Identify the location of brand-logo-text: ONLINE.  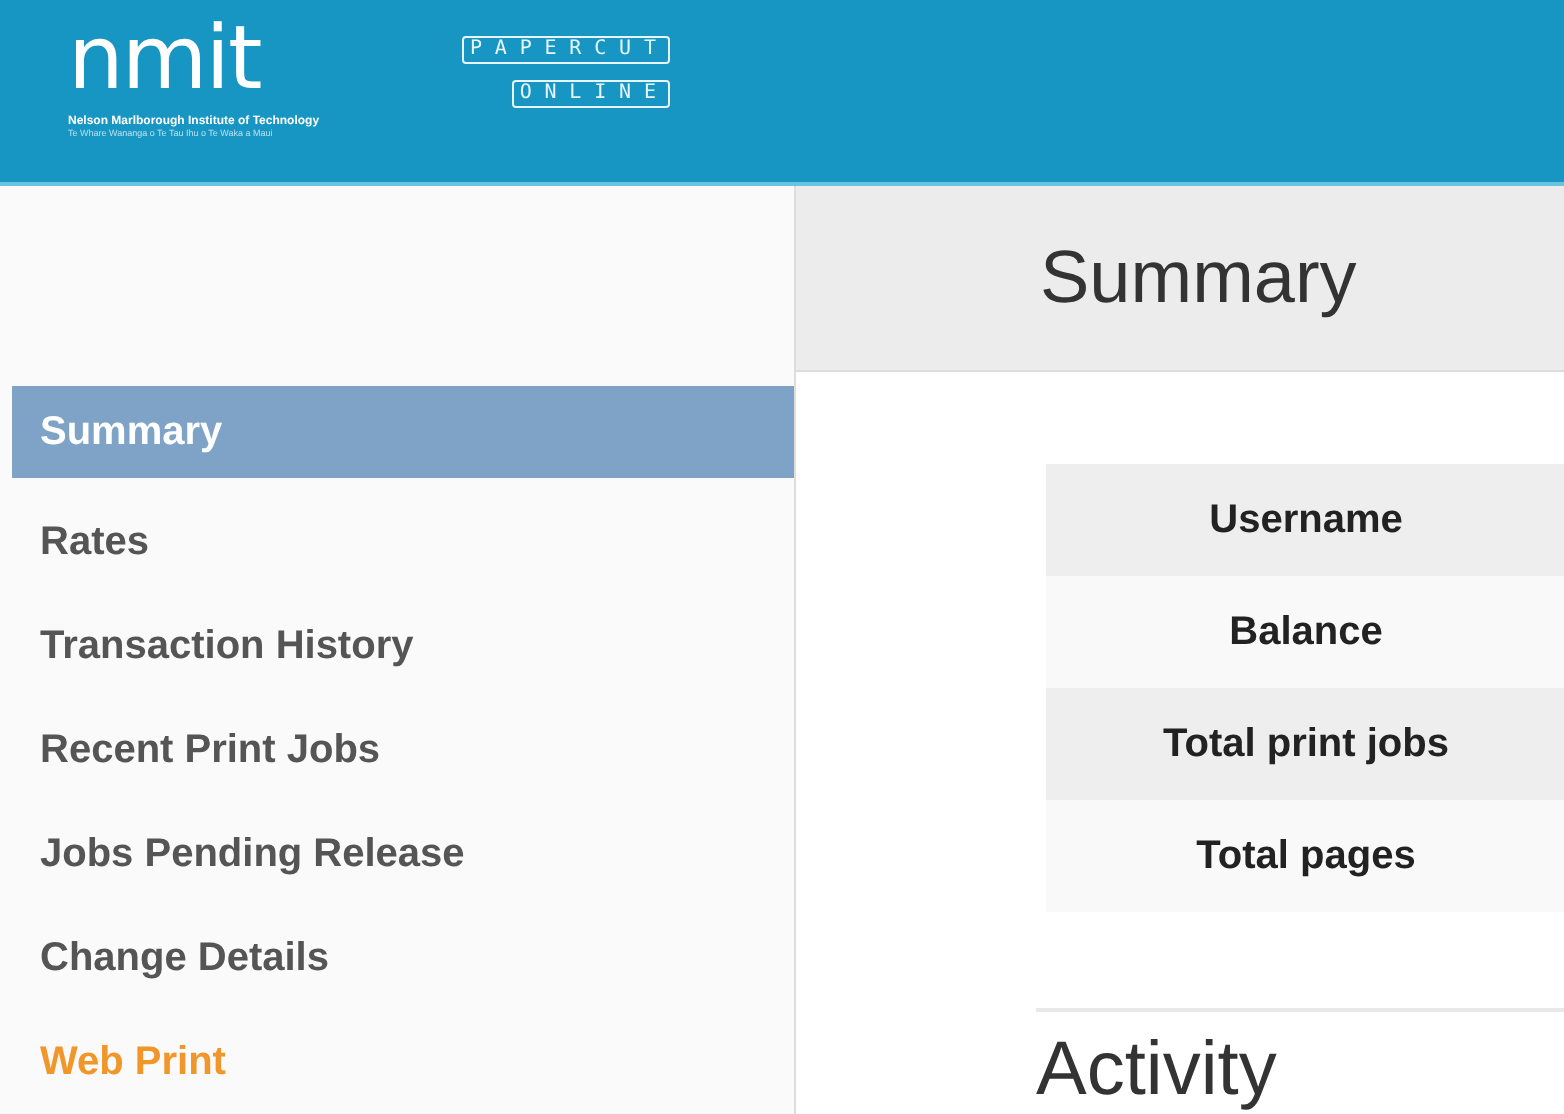
(591, 94).